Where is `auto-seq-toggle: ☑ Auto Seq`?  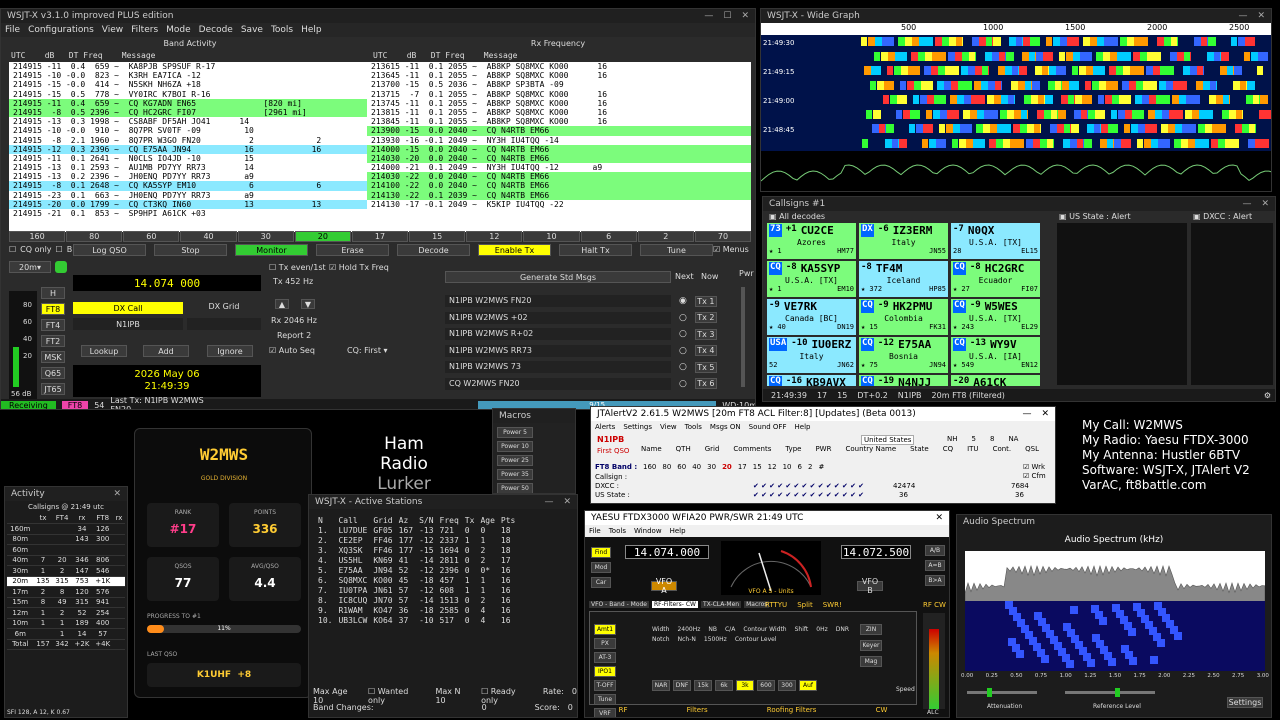
auto-seq-toggle: ☑ Auto Seq is located at coordinates (292, 350).